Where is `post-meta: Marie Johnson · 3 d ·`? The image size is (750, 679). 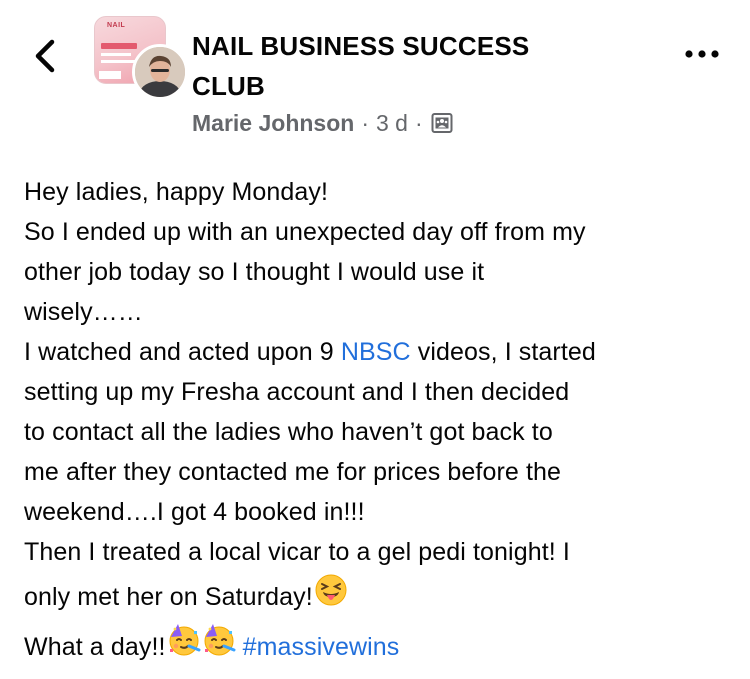
post-meta: Marie Johnson · 3 d · is located at coordinates (323, 123).